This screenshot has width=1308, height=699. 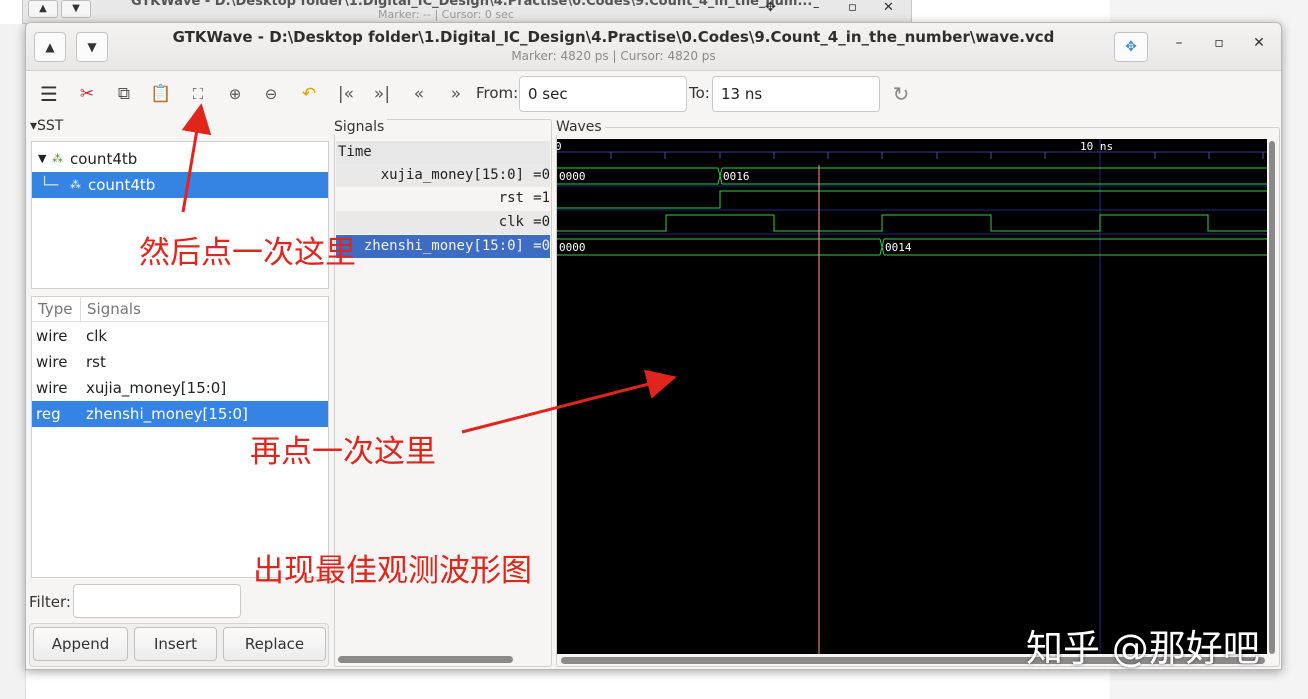 I want to click on arrow-to-waves, so click(x=569, y=401).